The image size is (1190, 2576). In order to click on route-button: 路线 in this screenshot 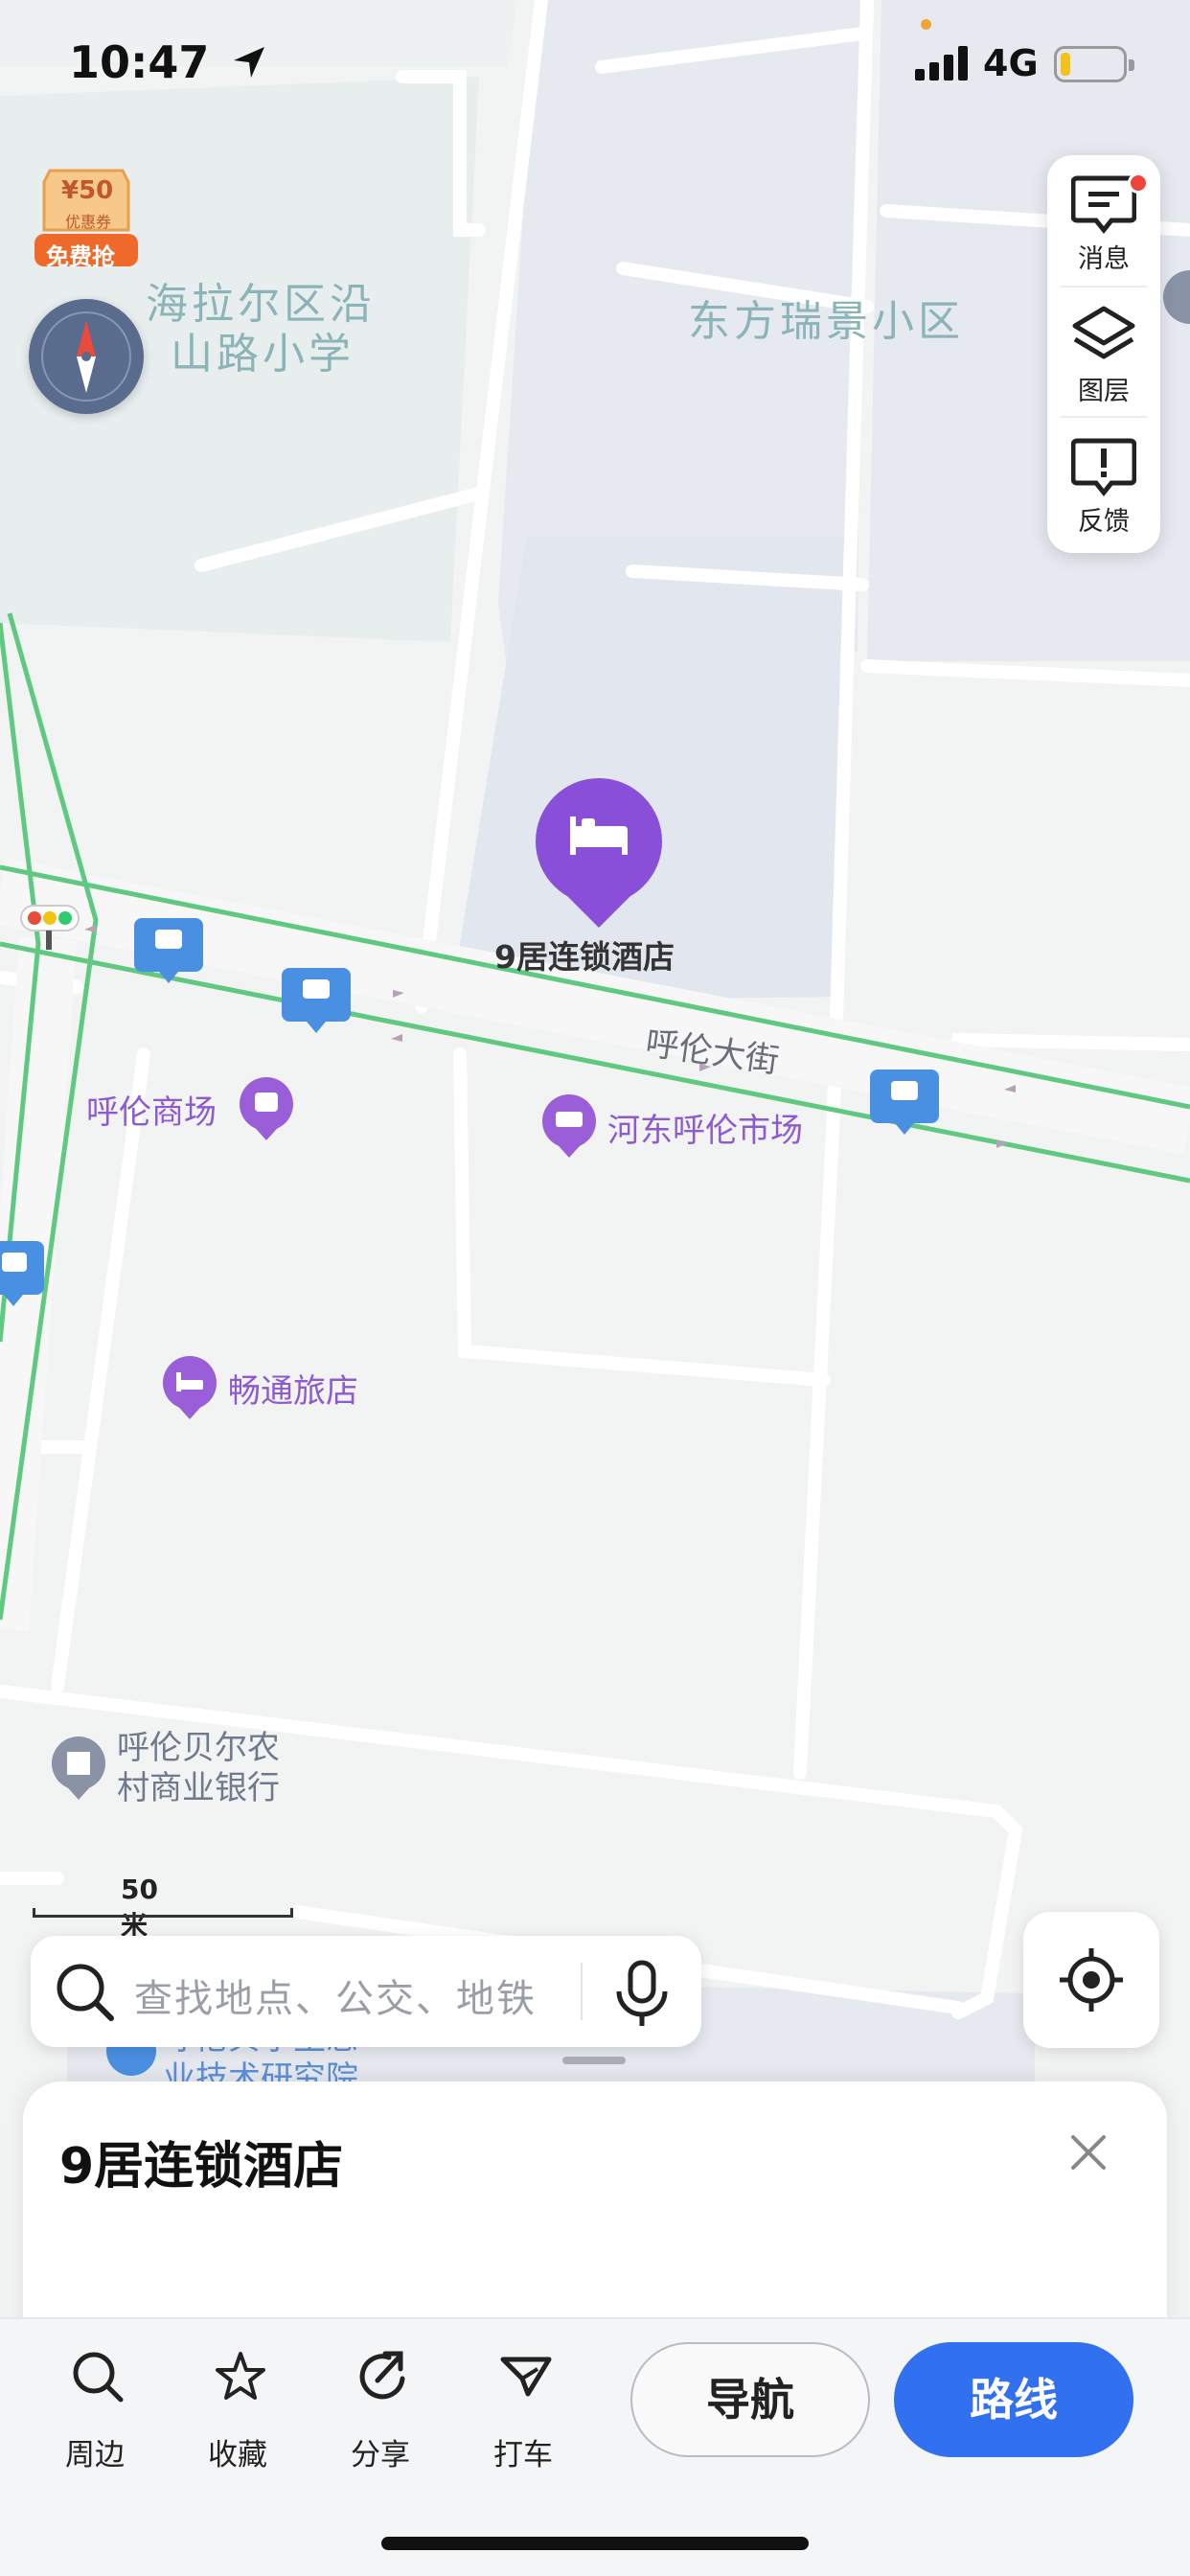, I will do `click(1014, 2399)`.